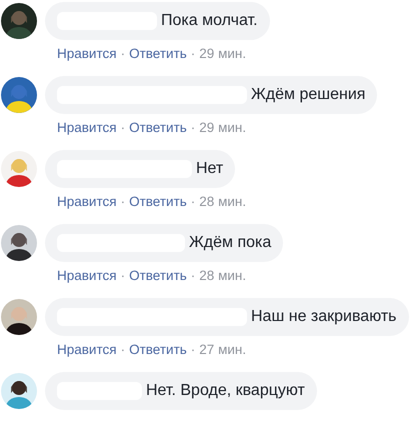  What do you see at coordinates (222, 350) in the screenshot?
I see `comment-time: 27 мин.` at bounding box center [222, 350].